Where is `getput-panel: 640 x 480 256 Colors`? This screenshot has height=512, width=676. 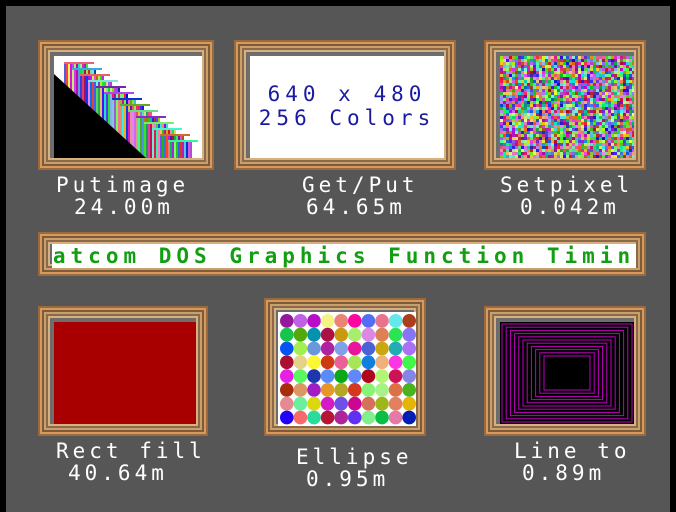 getput-panel: 640 x 480 256 Colors is located at coordinates (345, 105).